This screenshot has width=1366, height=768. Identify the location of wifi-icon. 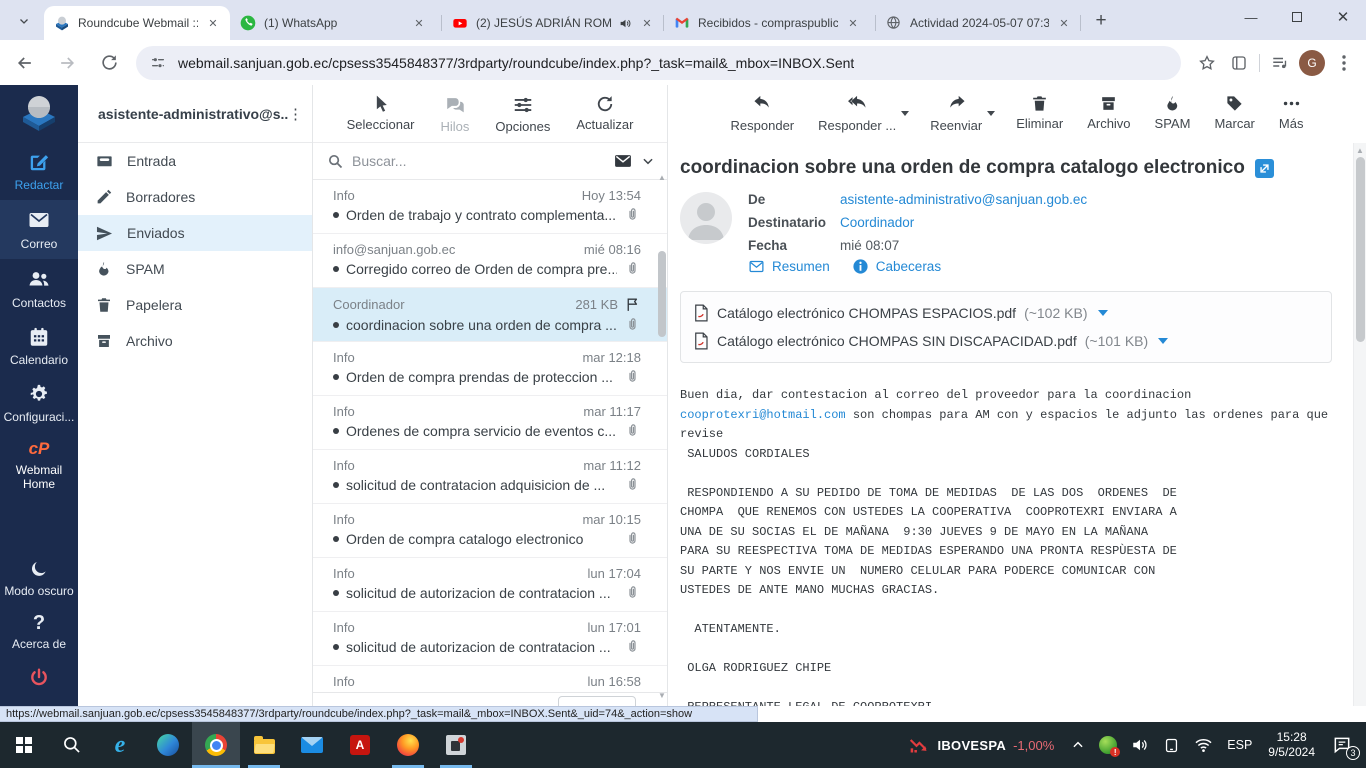
(1203, 745).